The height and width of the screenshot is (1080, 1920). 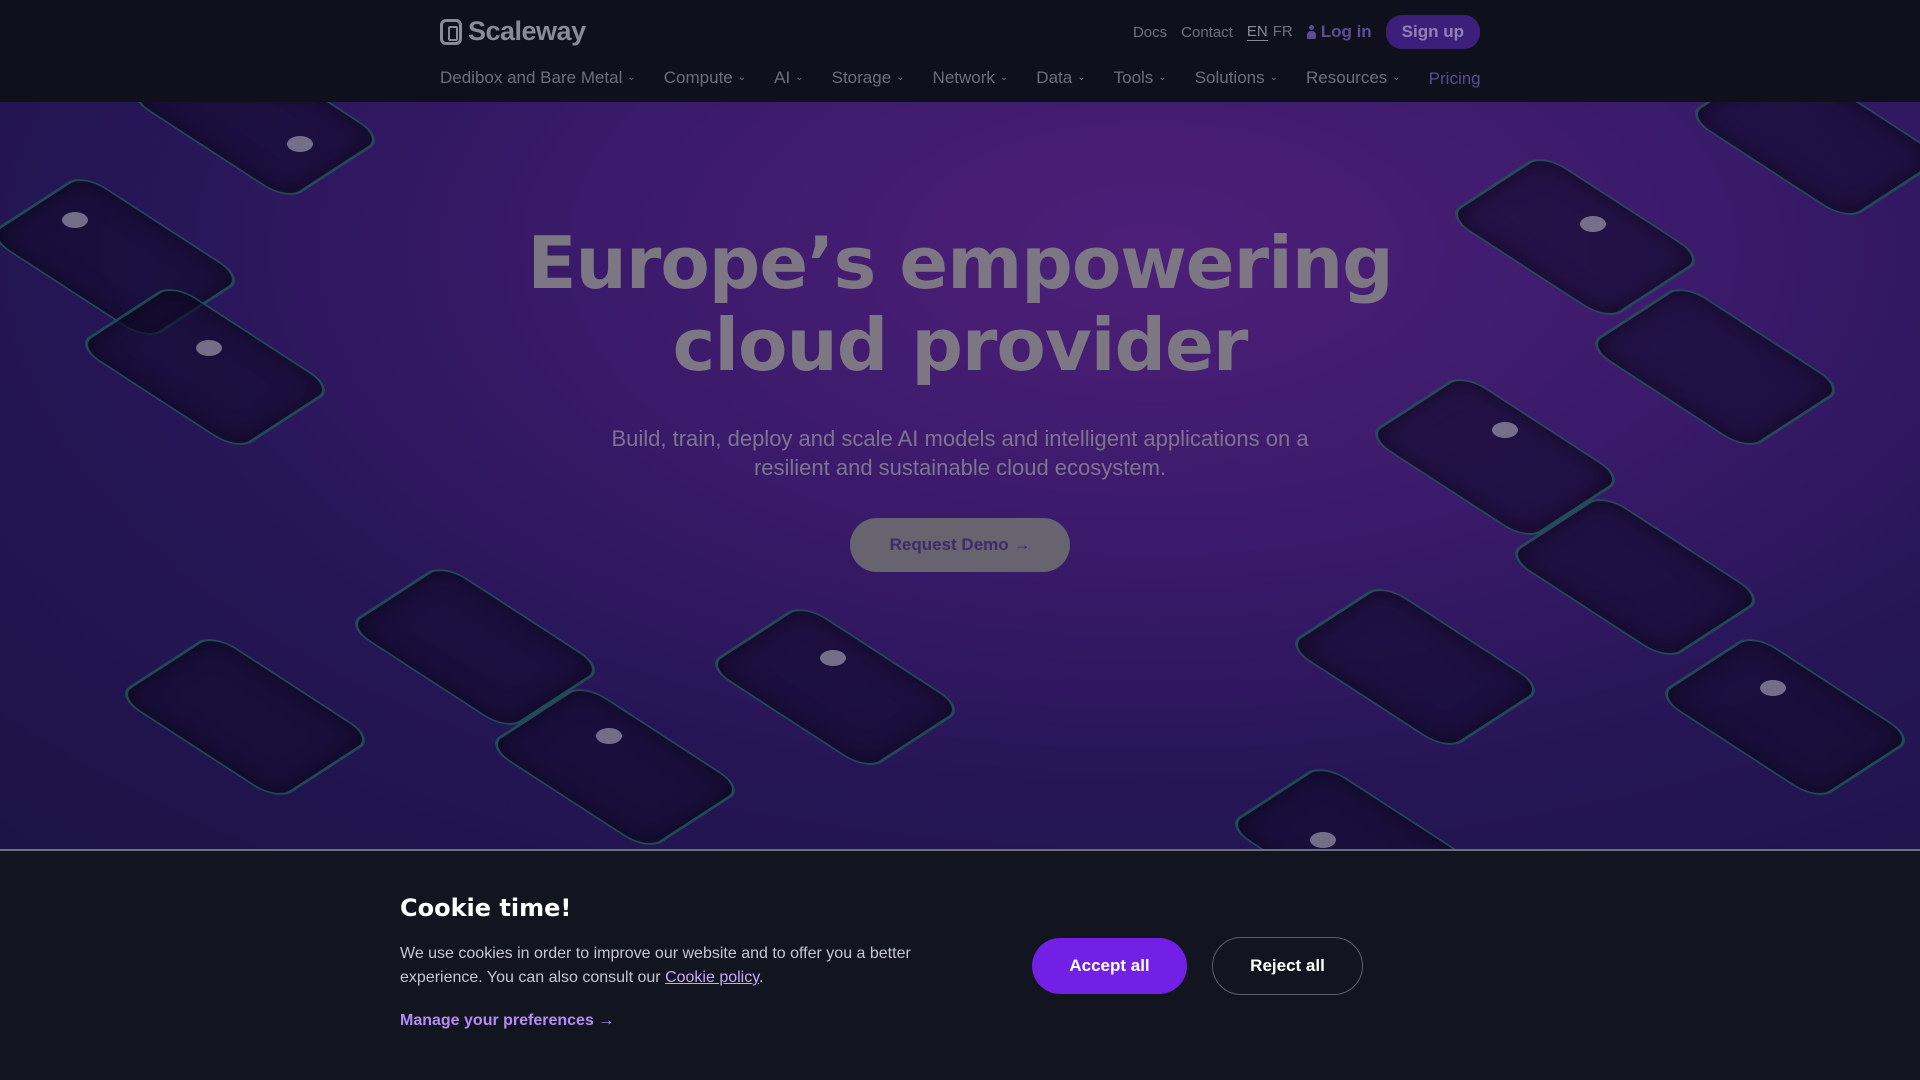 I want to click on nav-data: Data ⌄, so click(x=1060, y=77).